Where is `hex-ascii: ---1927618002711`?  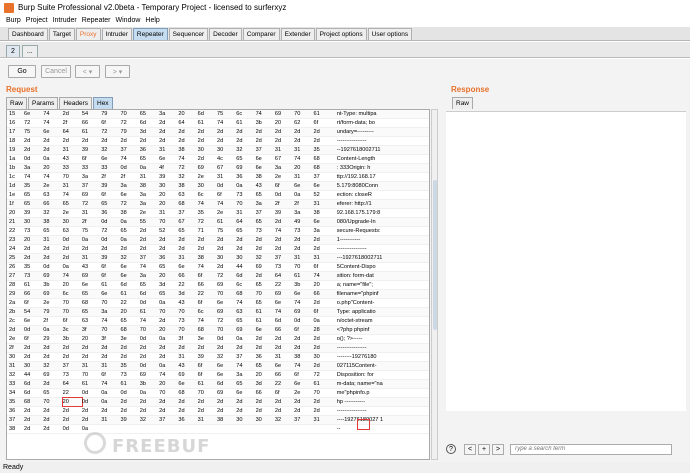
hex-ascii: ---1927618002711 is located at coordinates (370, 258).